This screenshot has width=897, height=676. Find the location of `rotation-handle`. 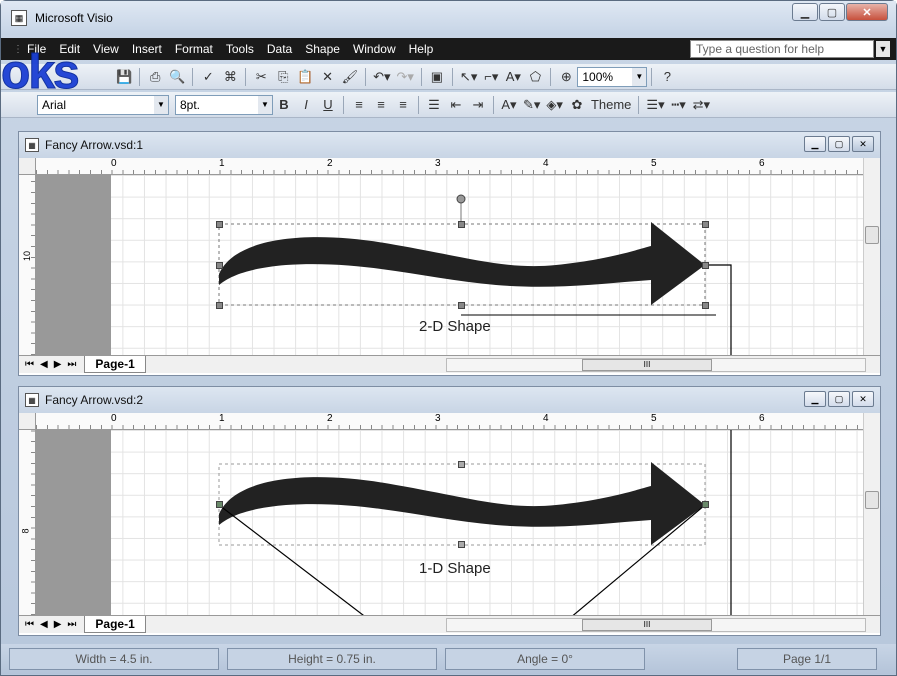

rotation-handle is located at coordinates (461, 199).